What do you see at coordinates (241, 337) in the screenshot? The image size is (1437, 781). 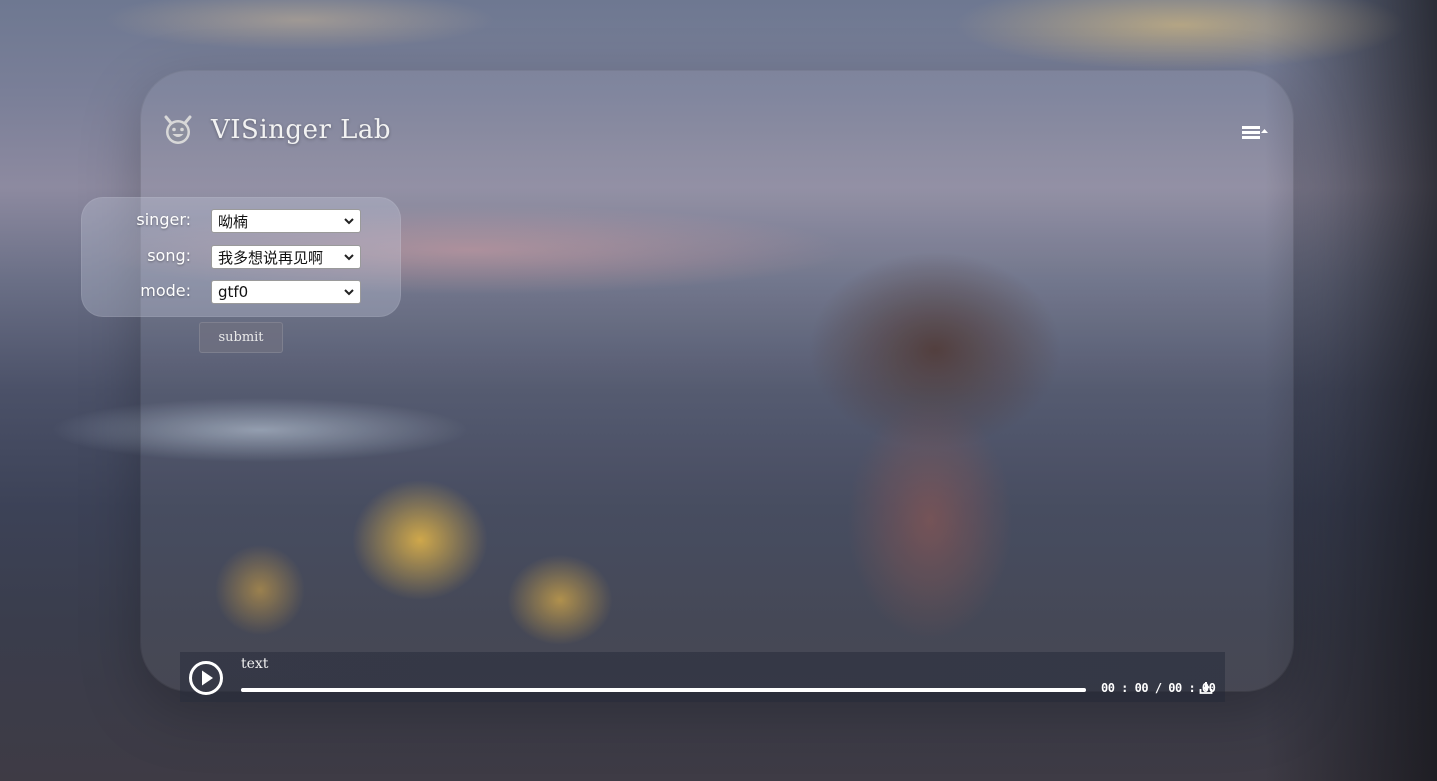 I see `submit-button: submit` at bounding box center [241, 337].